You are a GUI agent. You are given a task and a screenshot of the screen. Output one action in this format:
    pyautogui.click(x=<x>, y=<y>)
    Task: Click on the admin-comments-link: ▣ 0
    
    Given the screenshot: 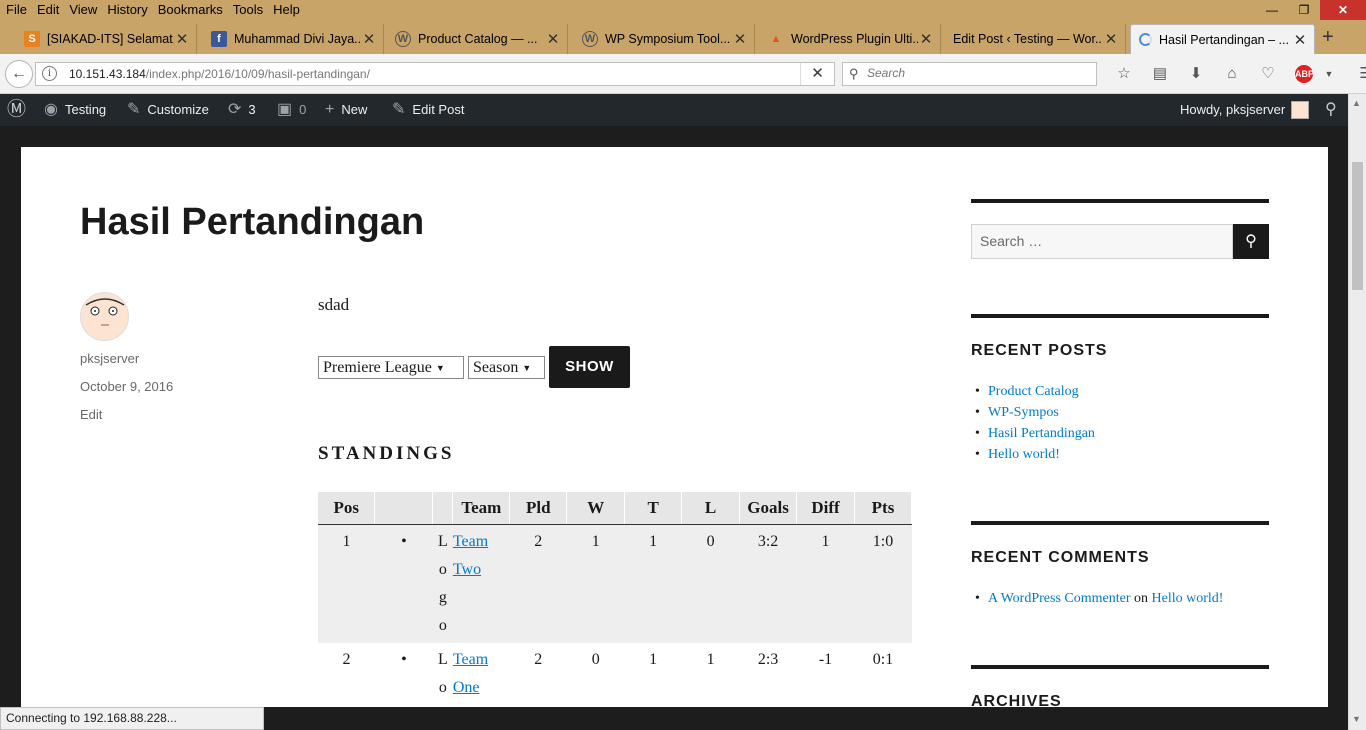 What is the action you would take?
    pyautogui.click(x=291, y=110)
    